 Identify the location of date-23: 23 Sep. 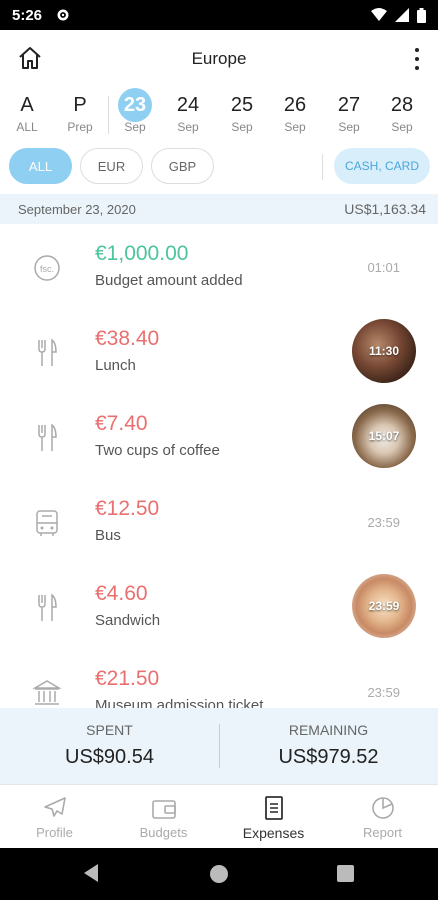
(135, 111).